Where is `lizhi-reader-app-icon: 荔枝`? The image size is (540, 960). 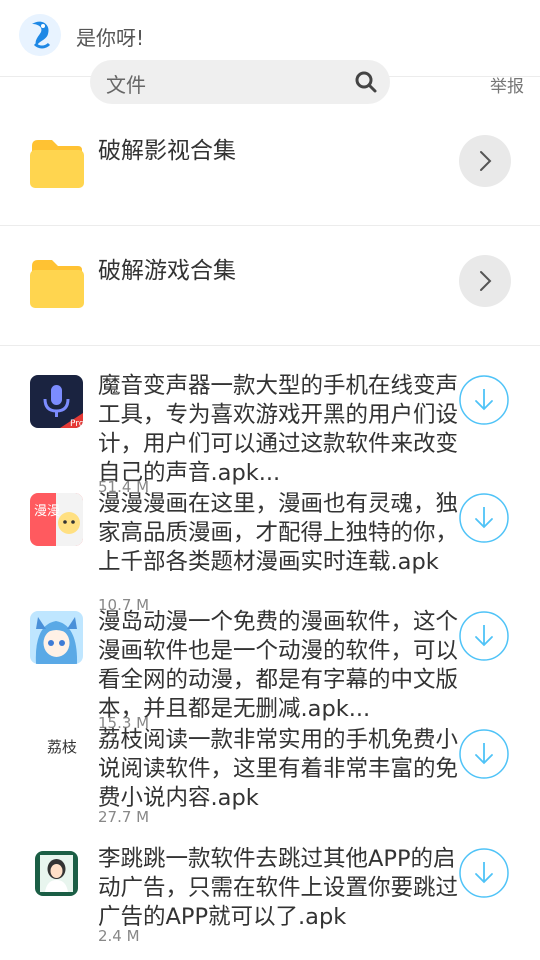 lizhi-reader-app-icon: 荔枝 is located at coordinates (56, 755).